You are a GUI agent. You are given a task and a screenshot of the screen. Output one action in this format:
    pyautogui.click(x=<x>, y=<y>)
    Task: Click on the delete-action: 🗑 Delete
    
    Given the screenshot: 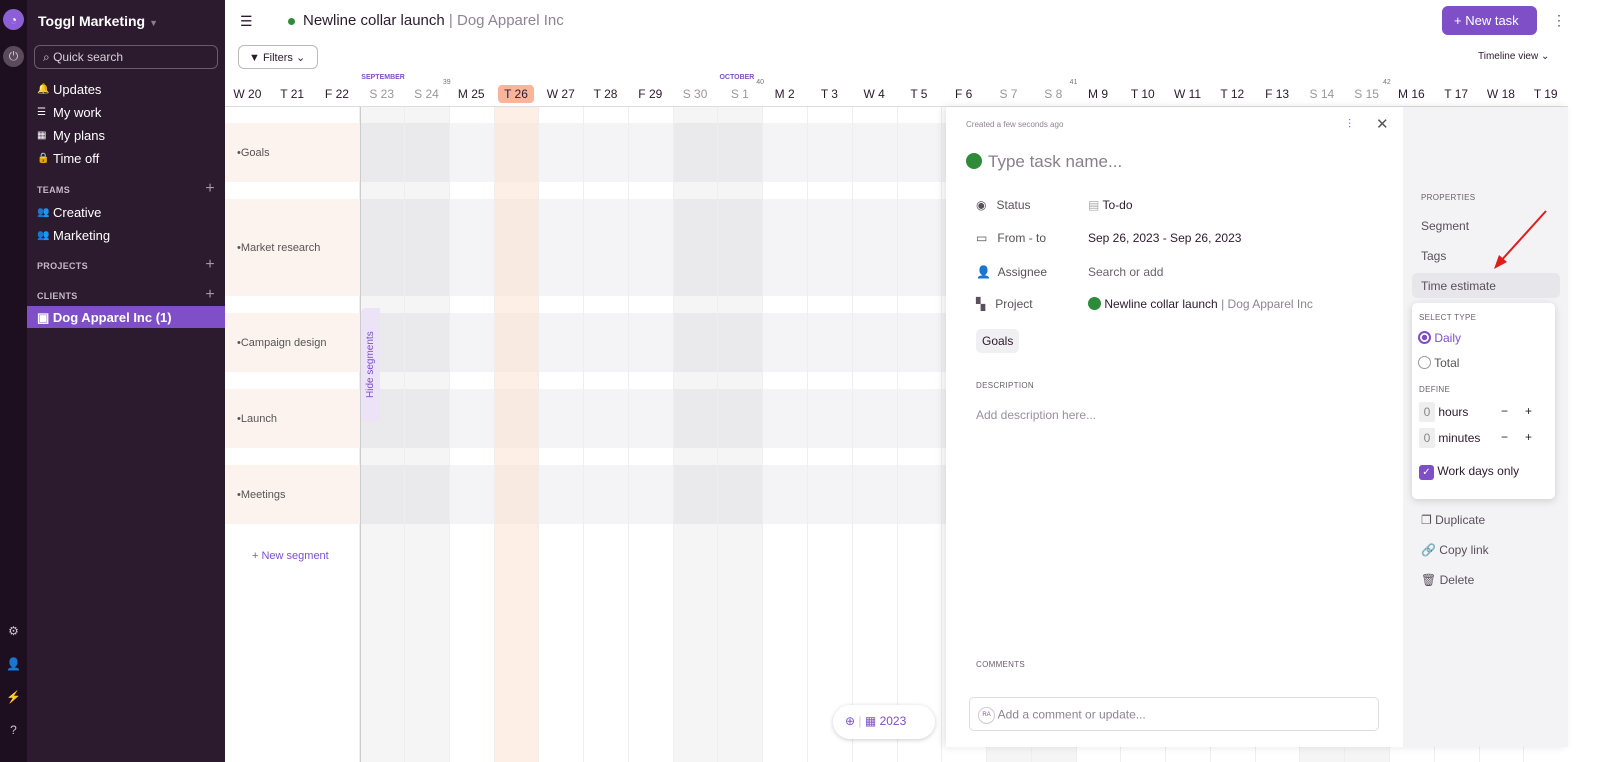 What is the action you would take?
    pyautogui.click(x=1447, y=580)
    